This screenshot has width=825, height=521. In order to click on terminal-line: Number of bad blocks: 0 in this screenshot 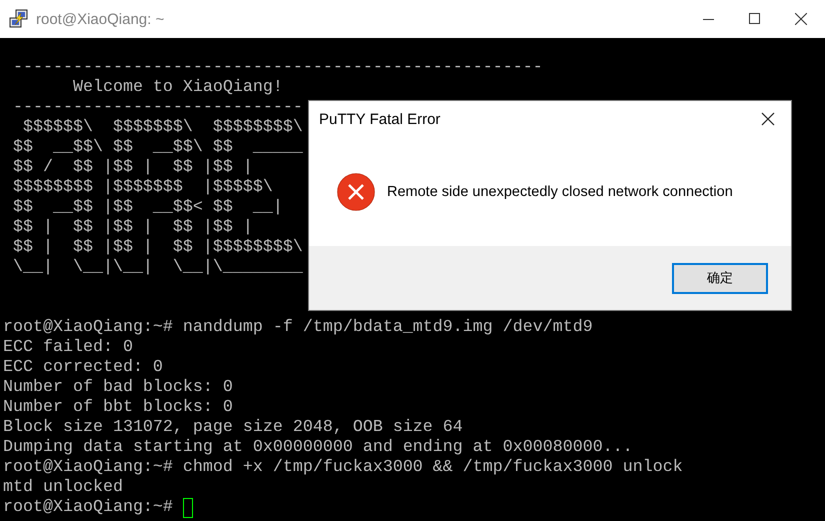, I will do `click(118, 388)`.